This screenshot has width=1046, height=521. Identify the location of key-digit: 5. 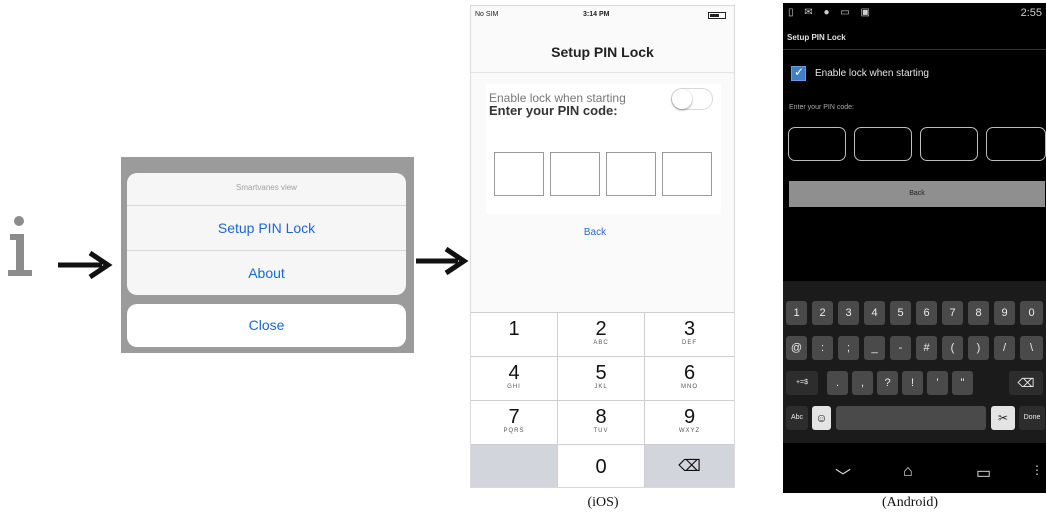
(601, 373).